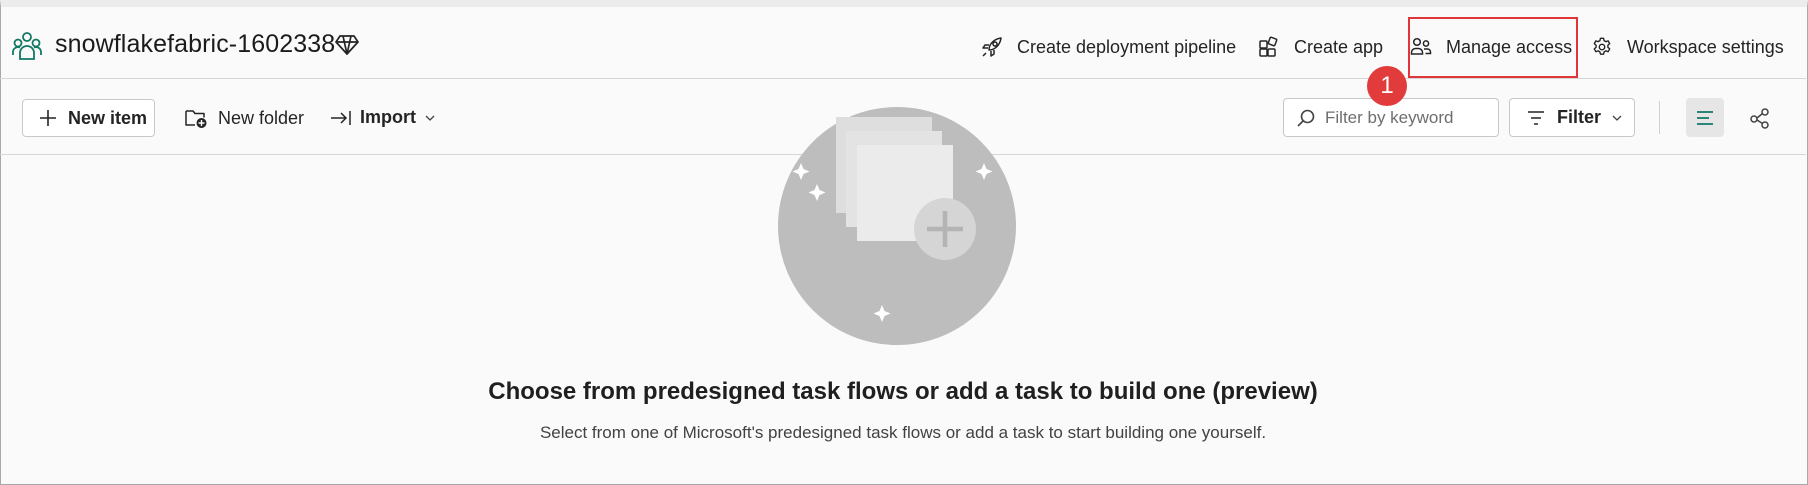 Image resolution: width=1808 pixels, height=485 pixels. I want to click on plus-icon, so click(48, 118).